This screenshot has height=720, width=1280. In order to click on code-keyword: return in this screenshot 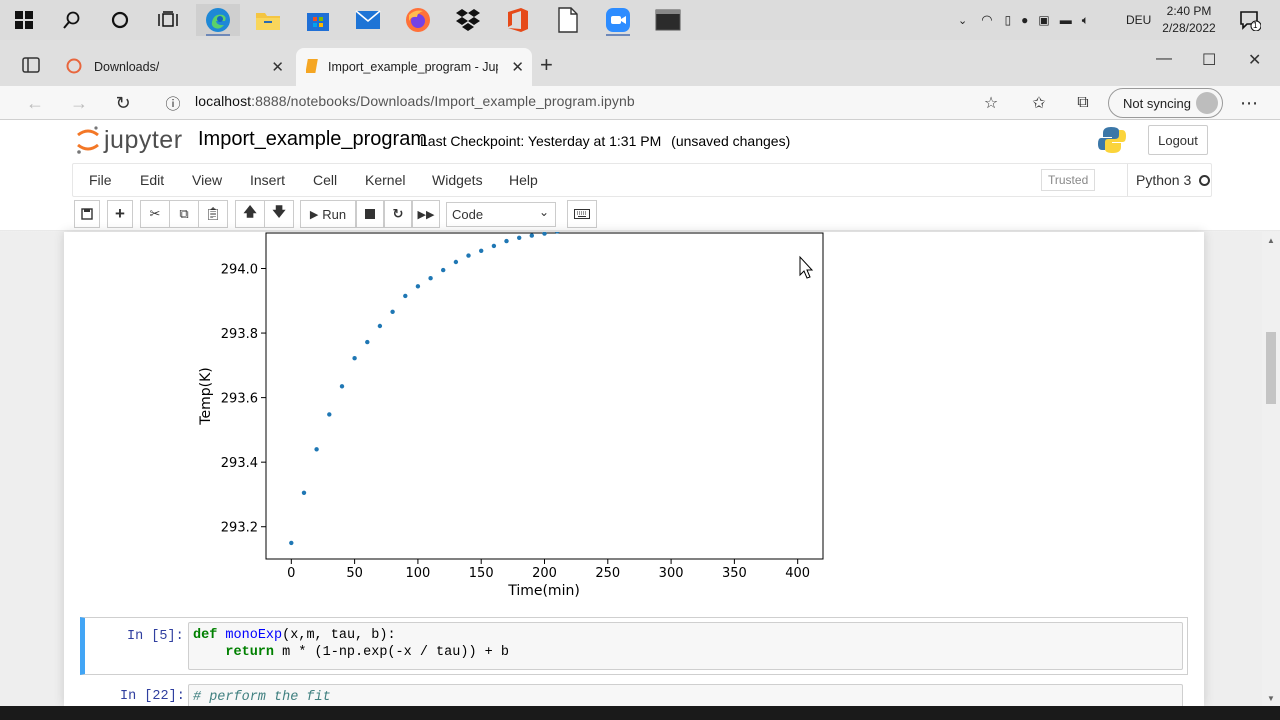, I will do `click(250, 652)`.